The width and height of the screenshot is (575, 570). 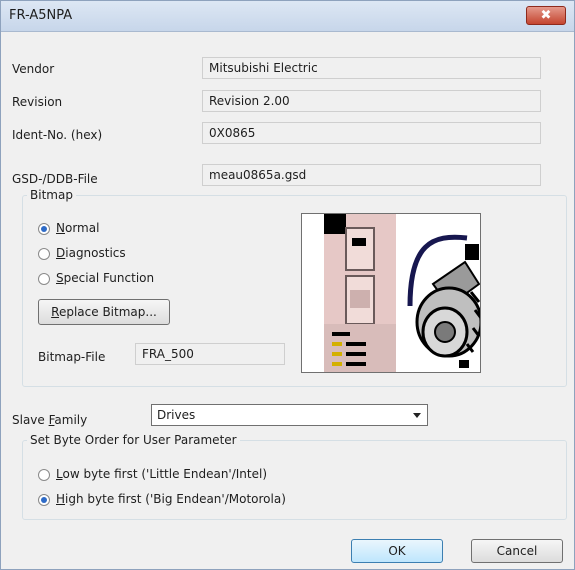 I want to click on window-title: FR-A5NPA, so click(x=41, y=15).